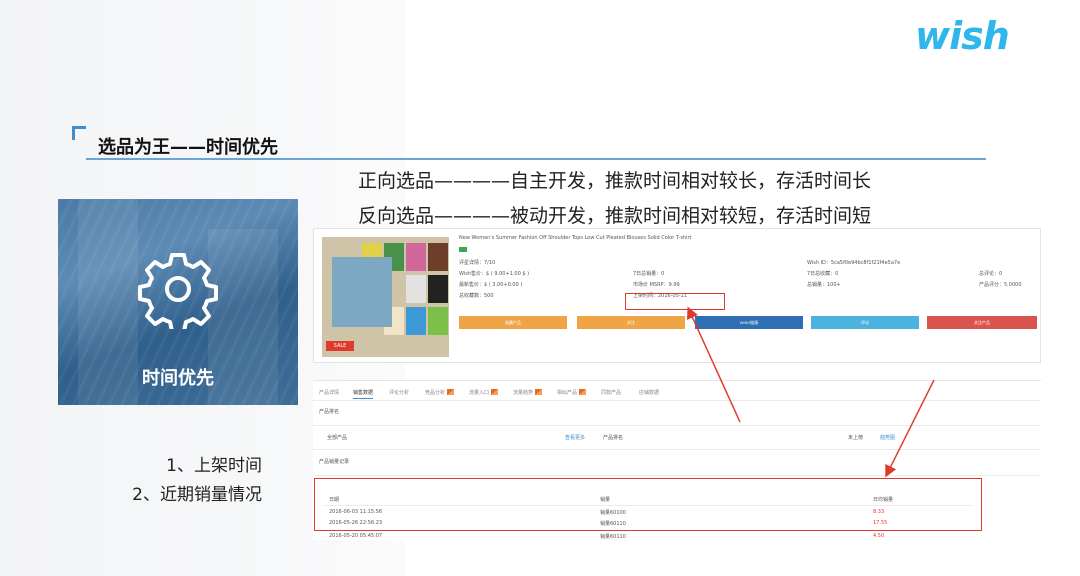  What do you see at coordinates (477, 263) in the screenshot?
I see `field-rating: 评星详情：7/10` at bounding box center [477, 263].